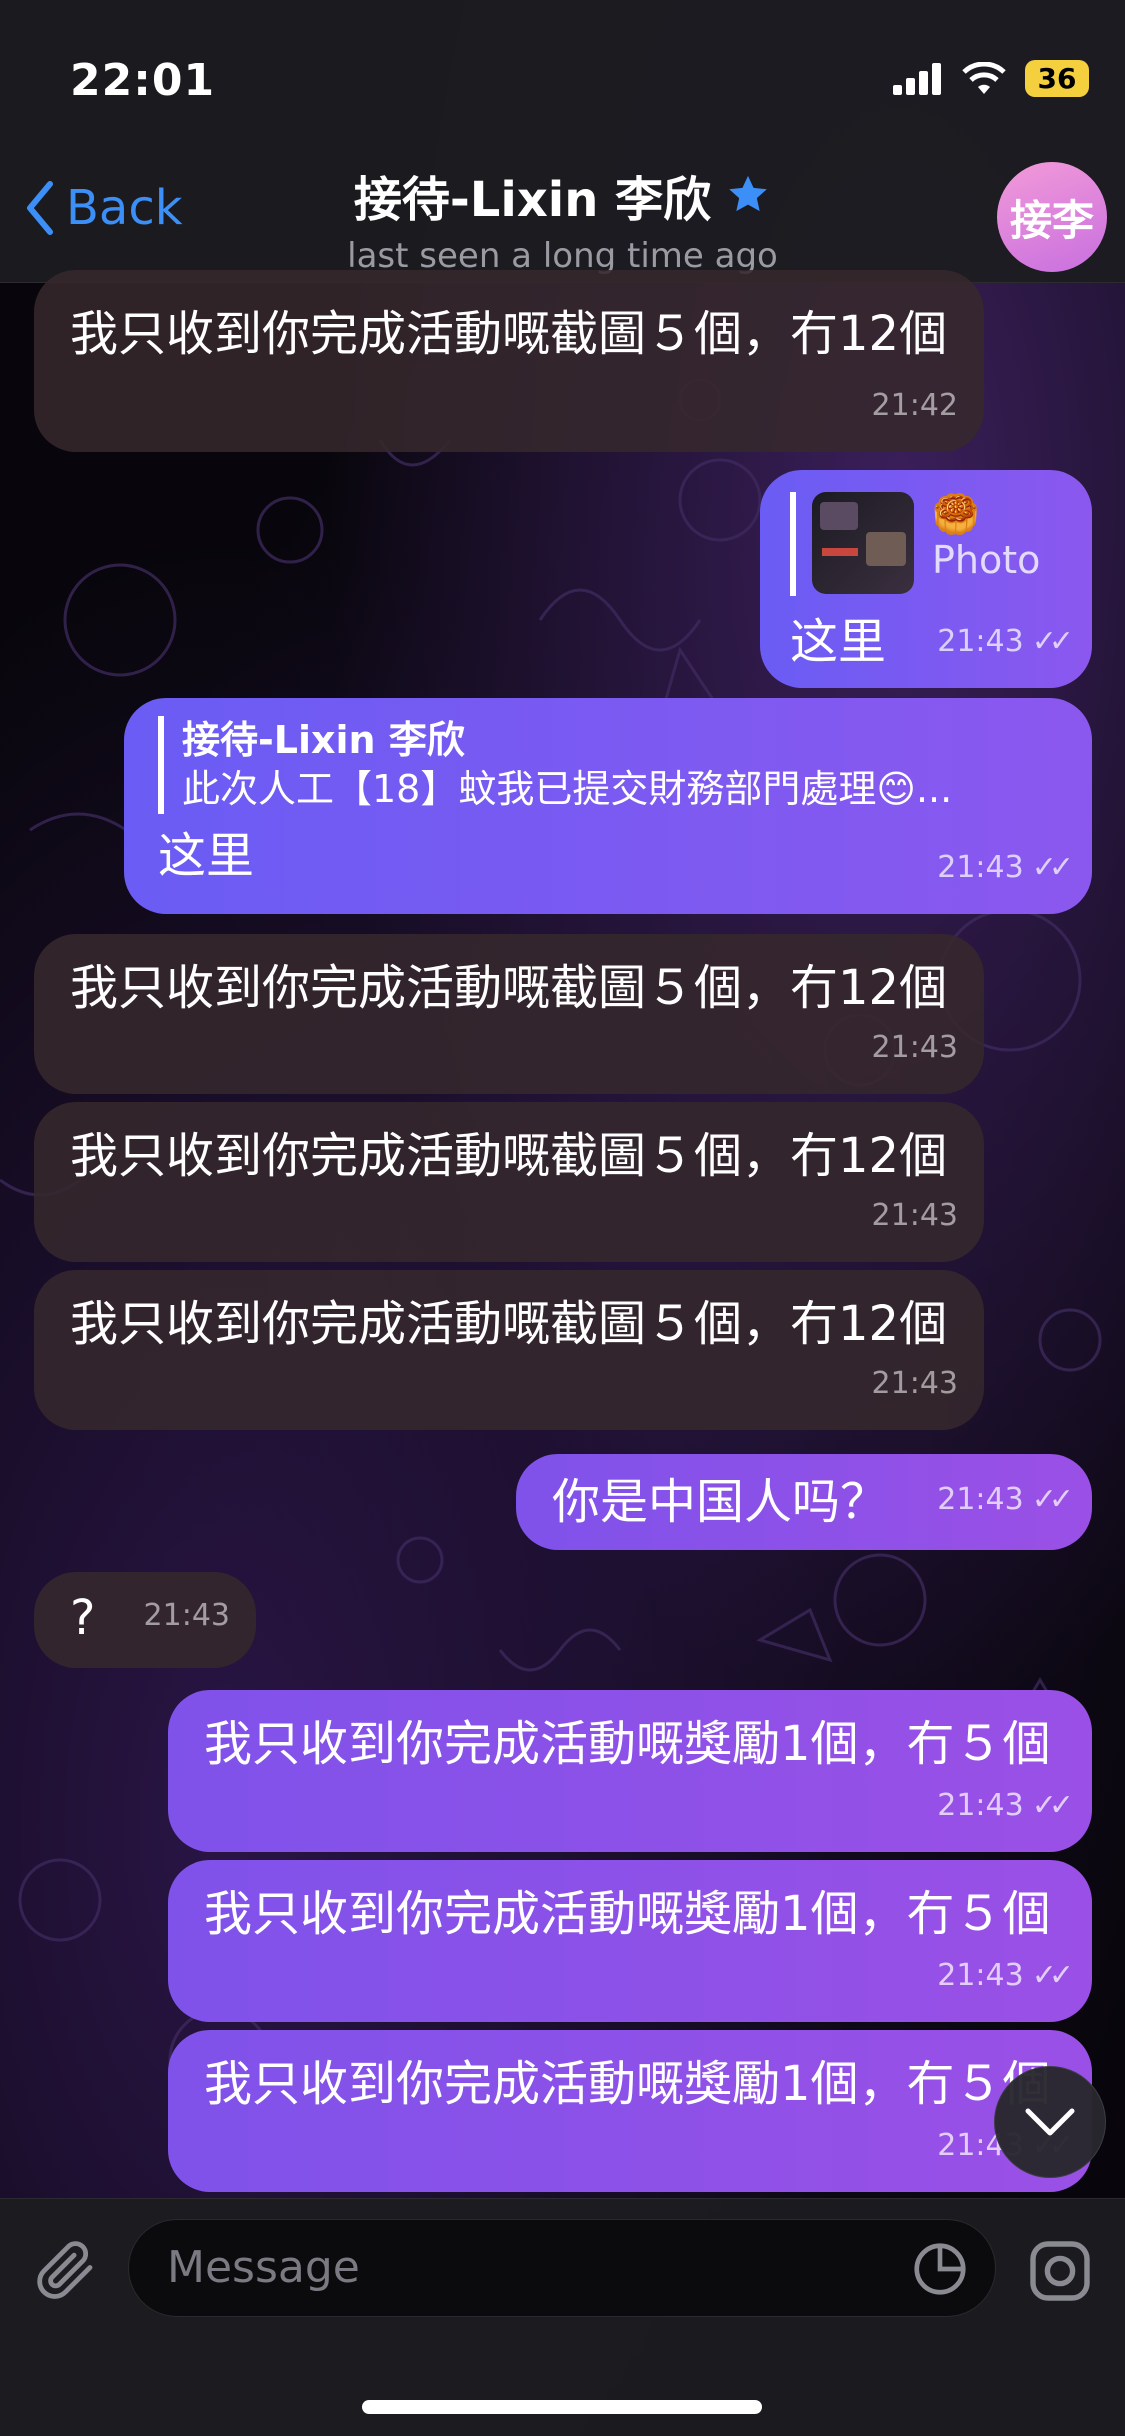 The width and height of the screenshot is (1125, 2436). I want to click on camera-button, so click(1060, 2271).